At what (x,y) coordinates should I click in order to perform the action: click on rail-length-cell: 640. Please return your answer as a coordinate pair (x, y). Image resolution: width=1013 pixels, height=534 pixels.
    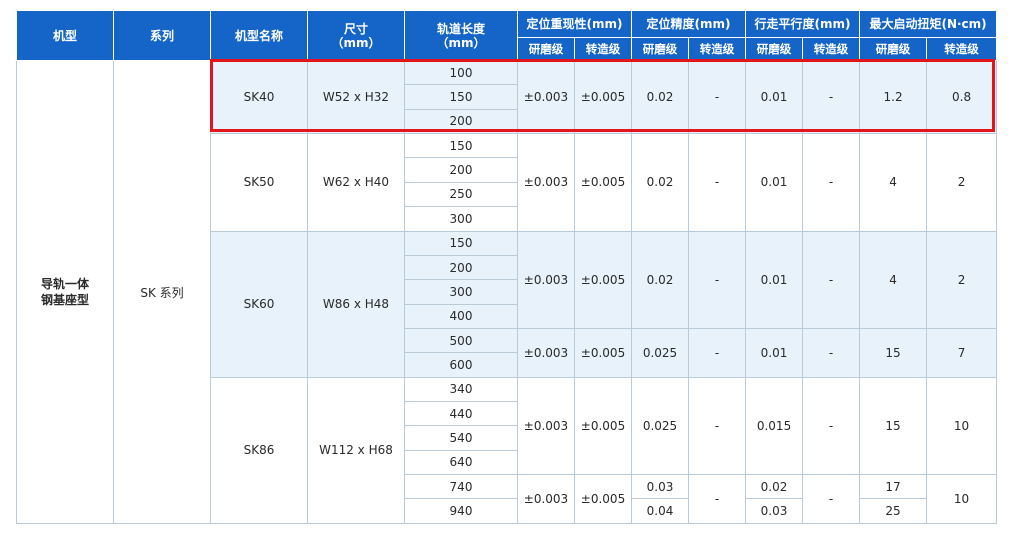
    Looking at the image, I should click on (461, 462).